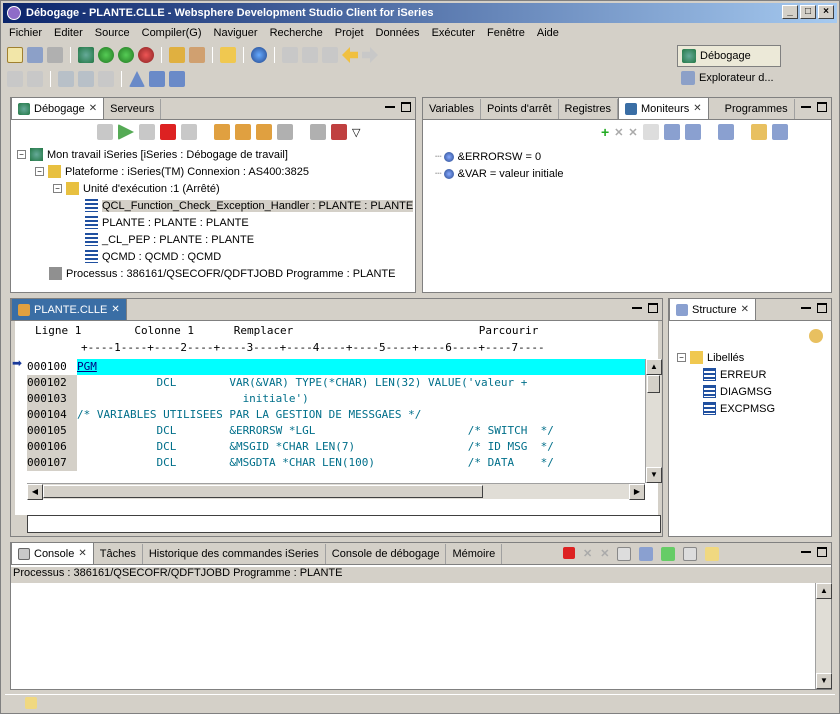 This screenshot has width=840, height=714. Describe the element at coordinates (215, 256) in the screenshot. I see `tree-item: QCMD : QCMD : QCMD` at that location.